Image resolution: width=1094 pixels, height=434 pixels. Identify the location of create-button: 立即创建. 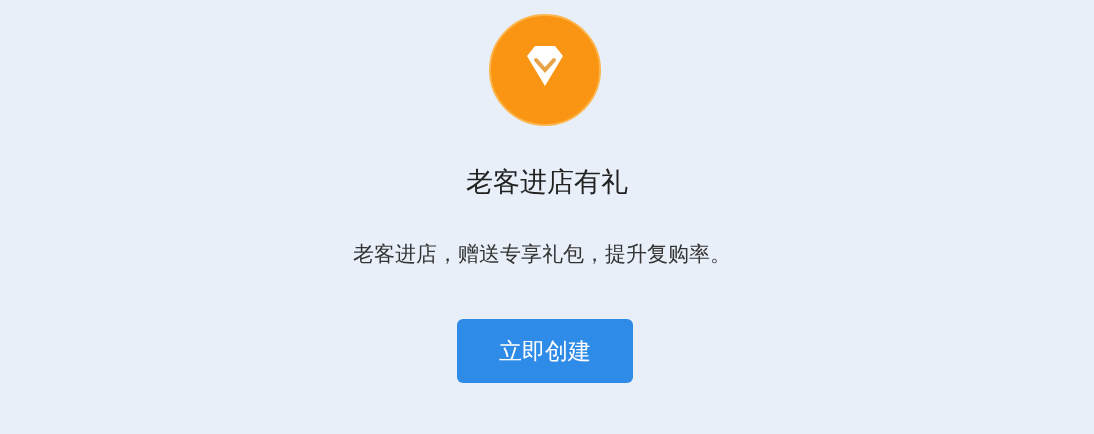
(545, 351).